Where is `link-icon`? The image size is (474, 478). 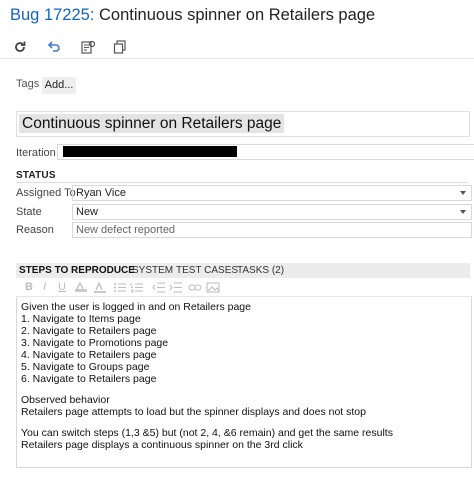 link-icon is located at coordinates (195, 289).